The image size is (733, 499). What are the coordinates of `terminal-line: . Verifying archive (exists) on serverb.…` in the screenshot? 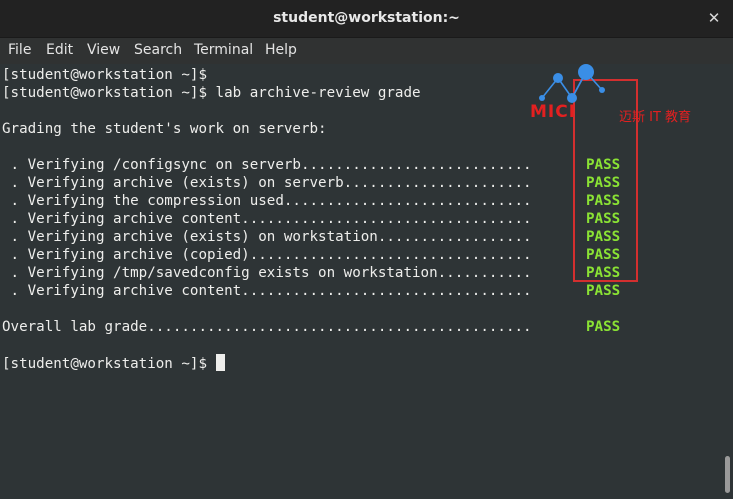 It's located at (267, 183).